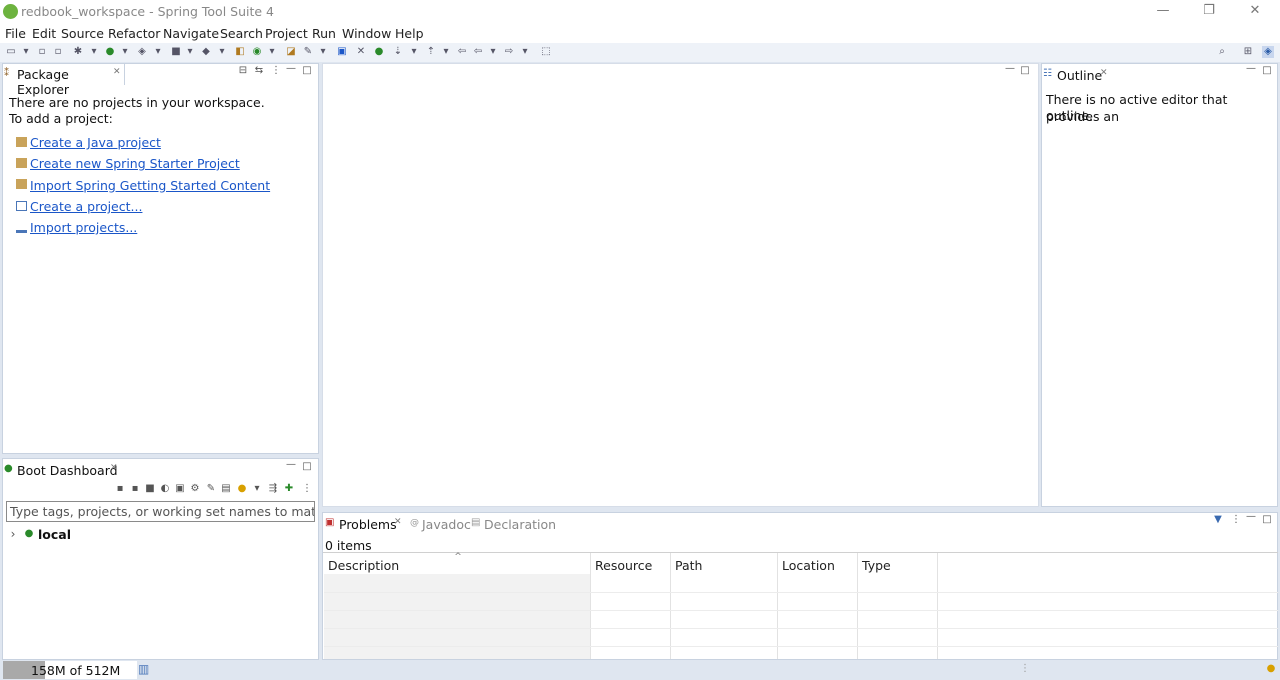 This screenshot has width=1280, height=680. Describe the element at coordinates (462, 52) in the screenshot. I see `last-edit-icon: ⇦` at that location.